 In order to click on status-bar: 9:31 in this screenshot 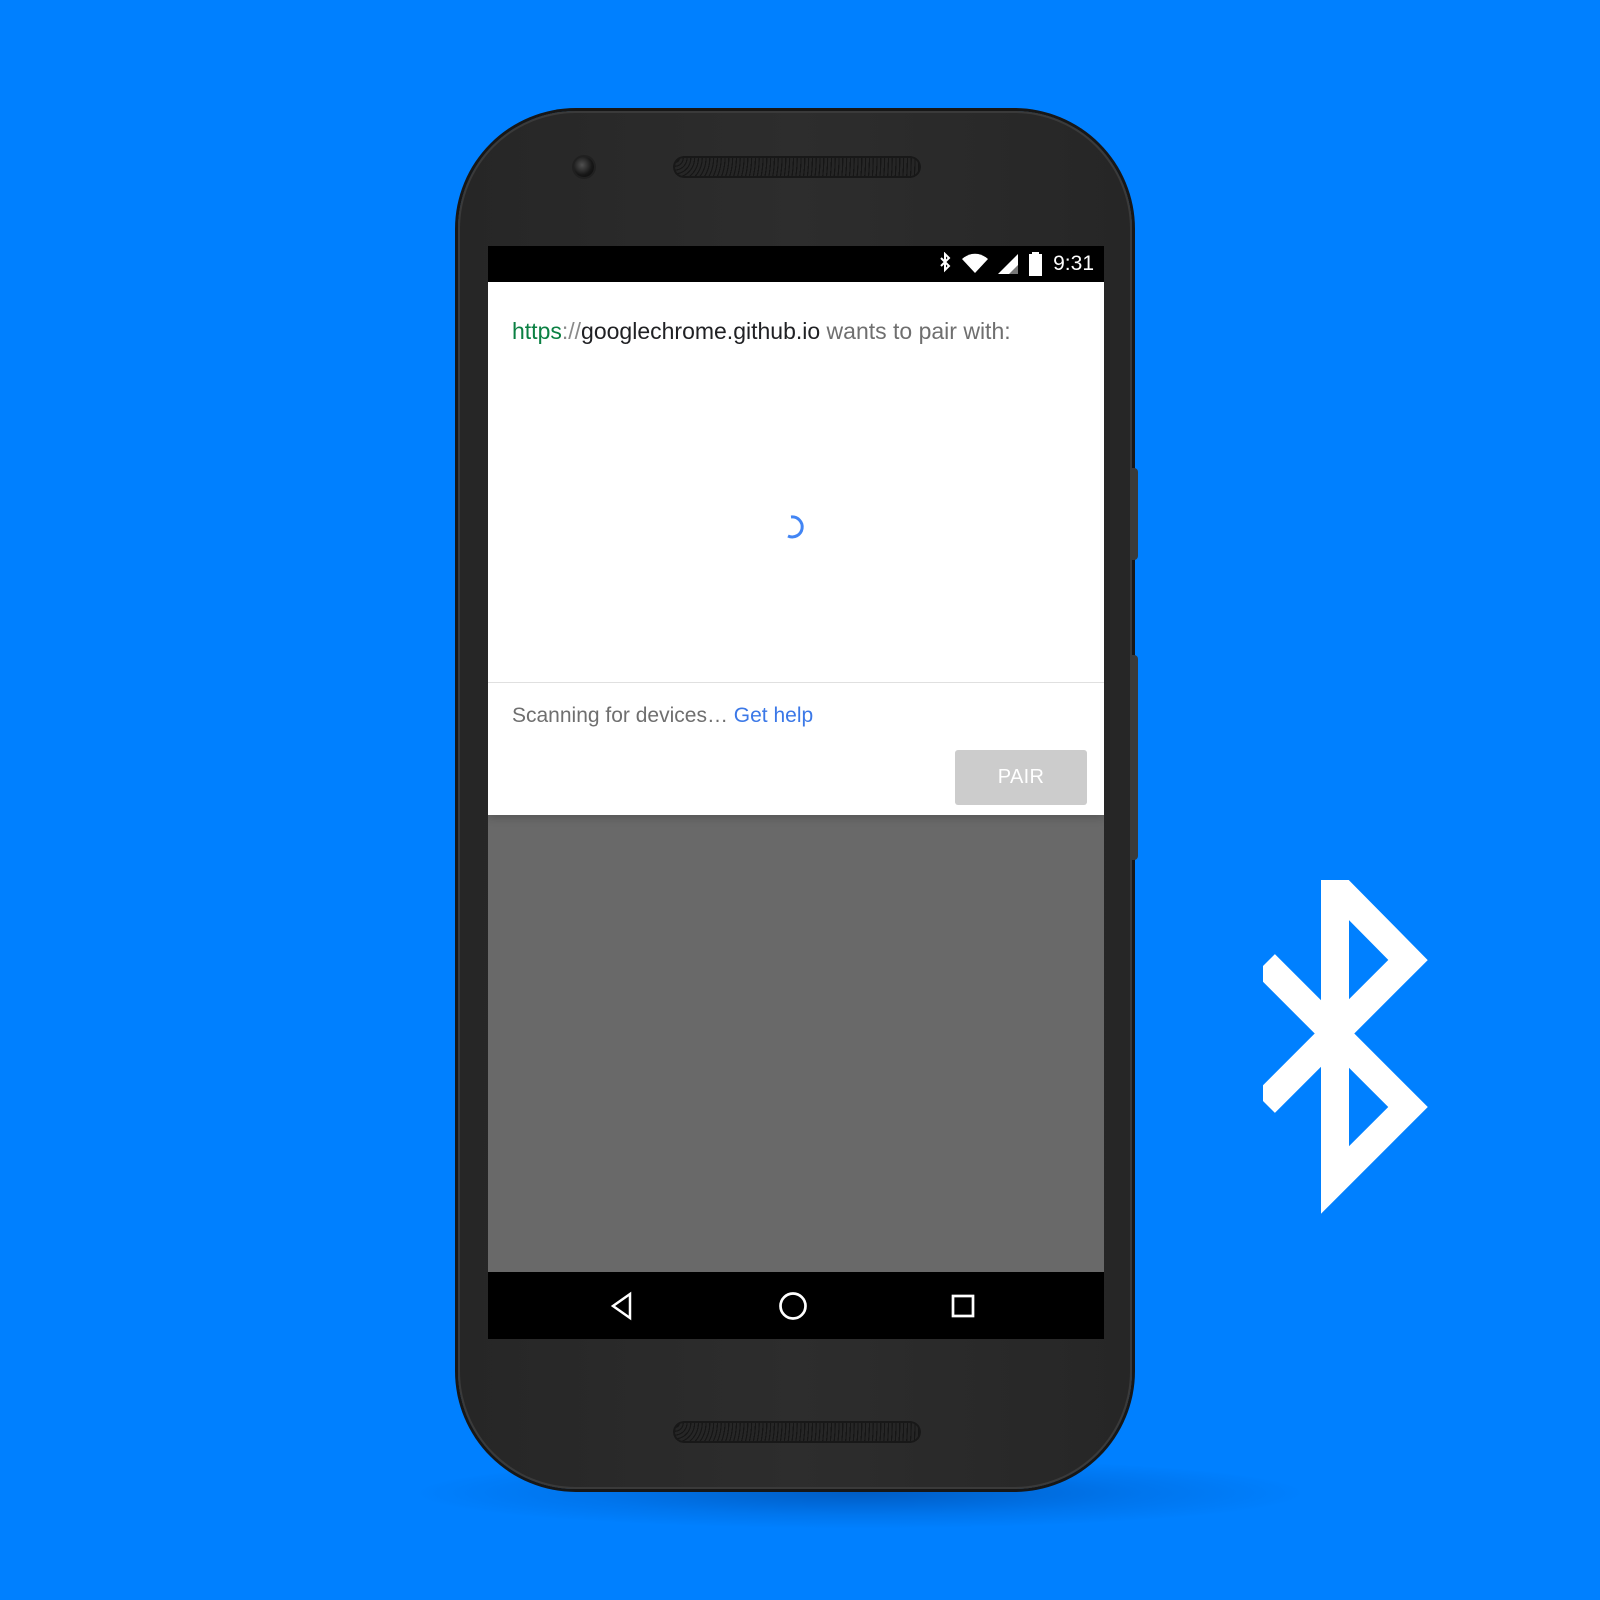, I will do `click(796, 264)`.